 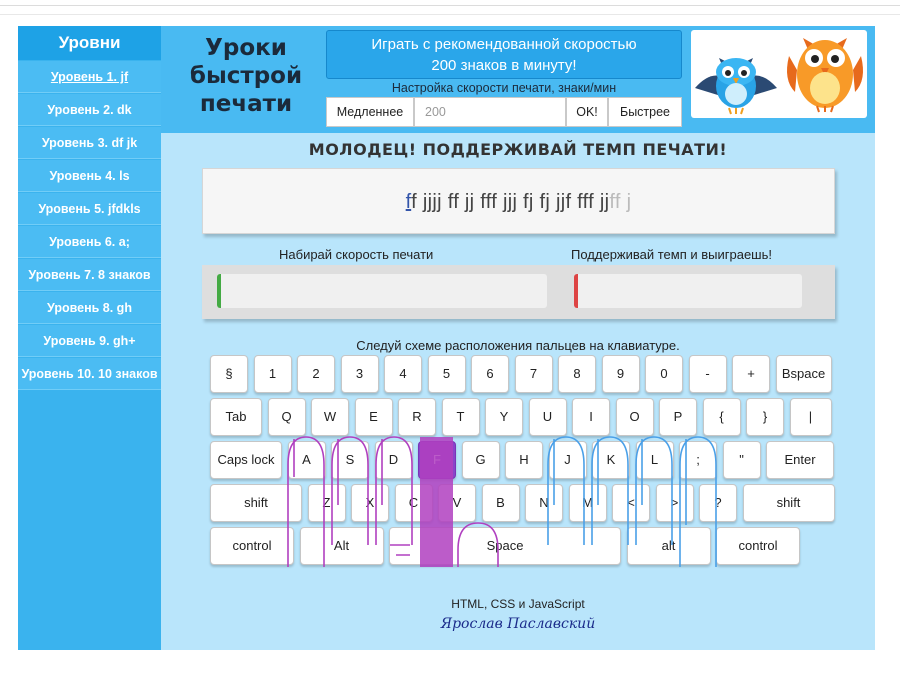 I want to click on key-<: <, so click(x=631, y=503).